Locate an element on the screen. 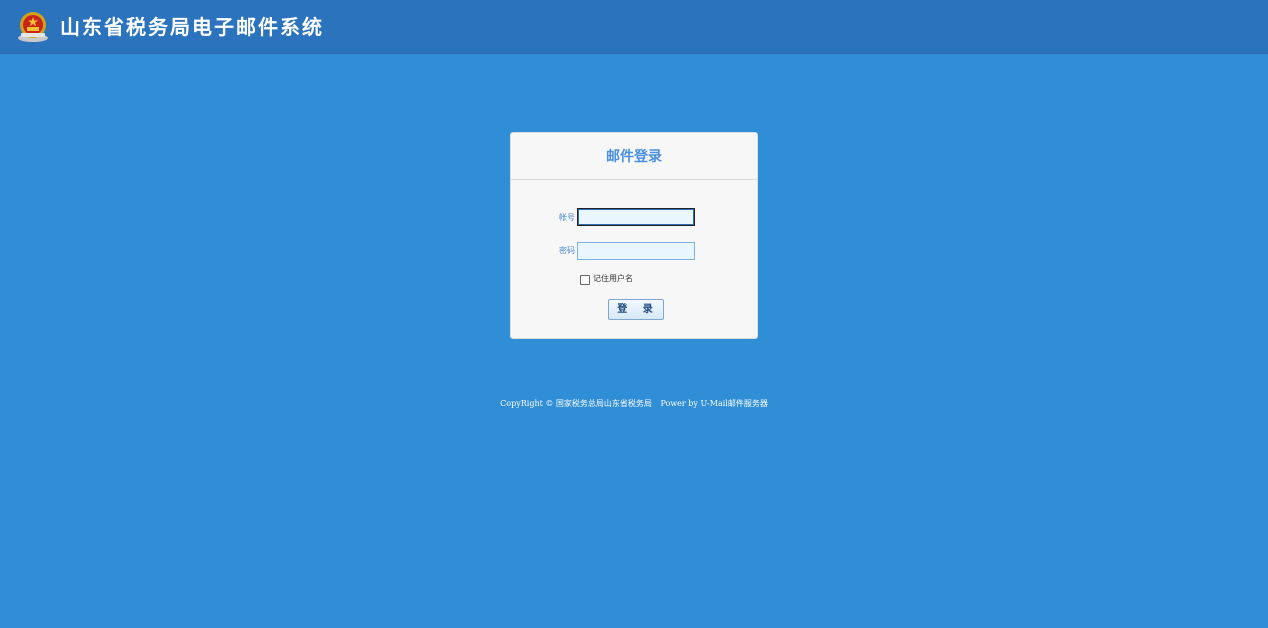  login-panel: 邮件登录 帐号 密码 记住用户名 登 录 is located at coordinates (634, 235).